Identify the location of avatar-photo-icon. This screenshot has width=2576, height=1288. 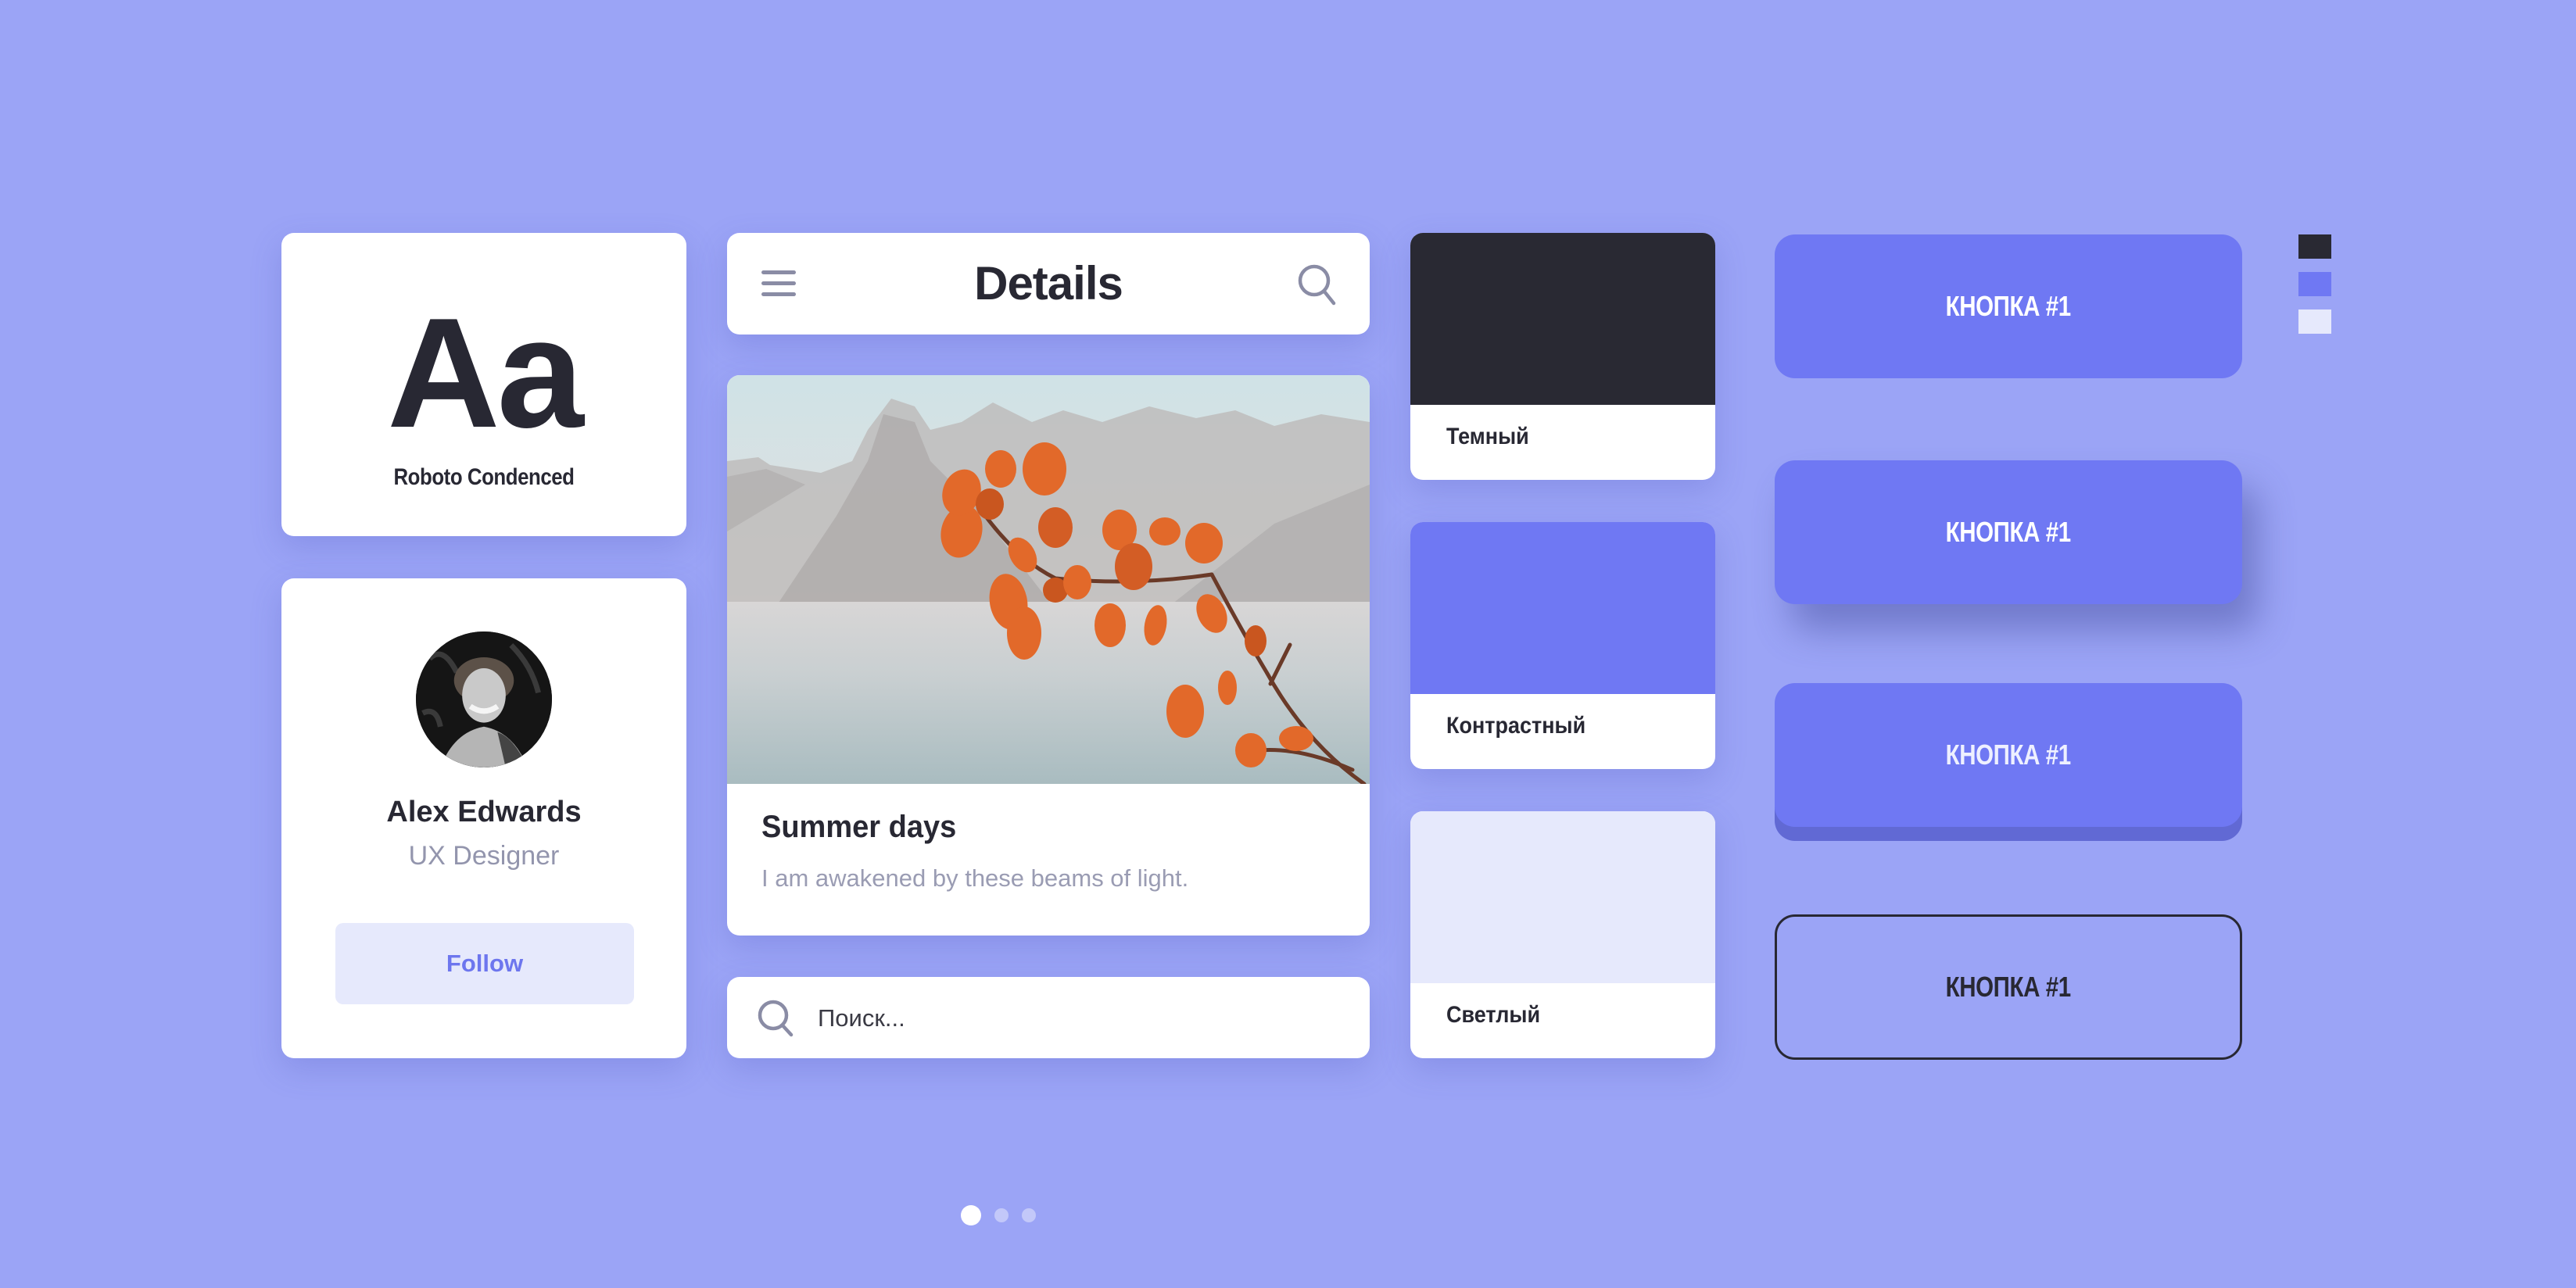
(484, 699).